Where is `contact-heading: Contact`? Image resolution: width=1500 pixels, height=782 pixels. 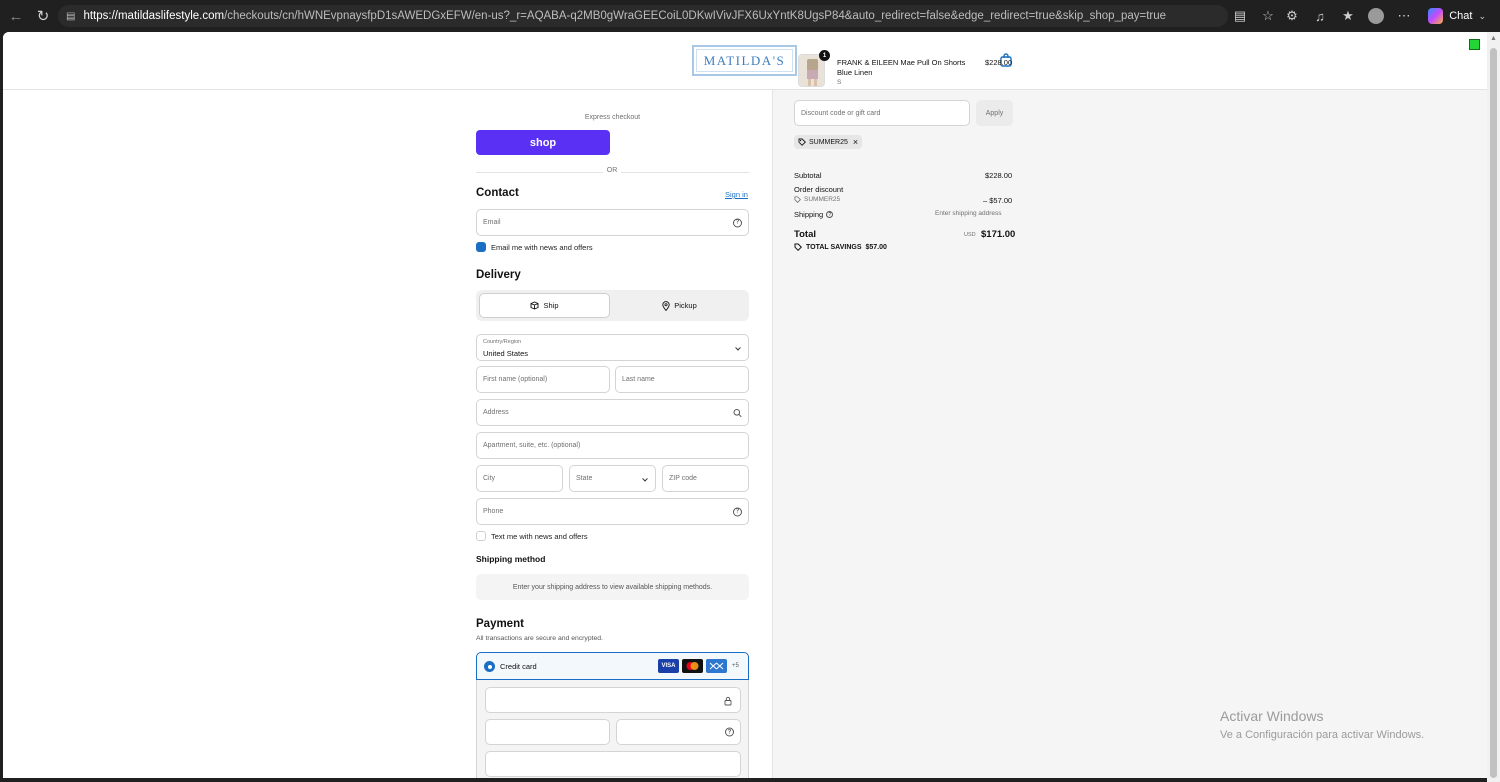 contact-heading: Contact is located at coordinates (497, 193).